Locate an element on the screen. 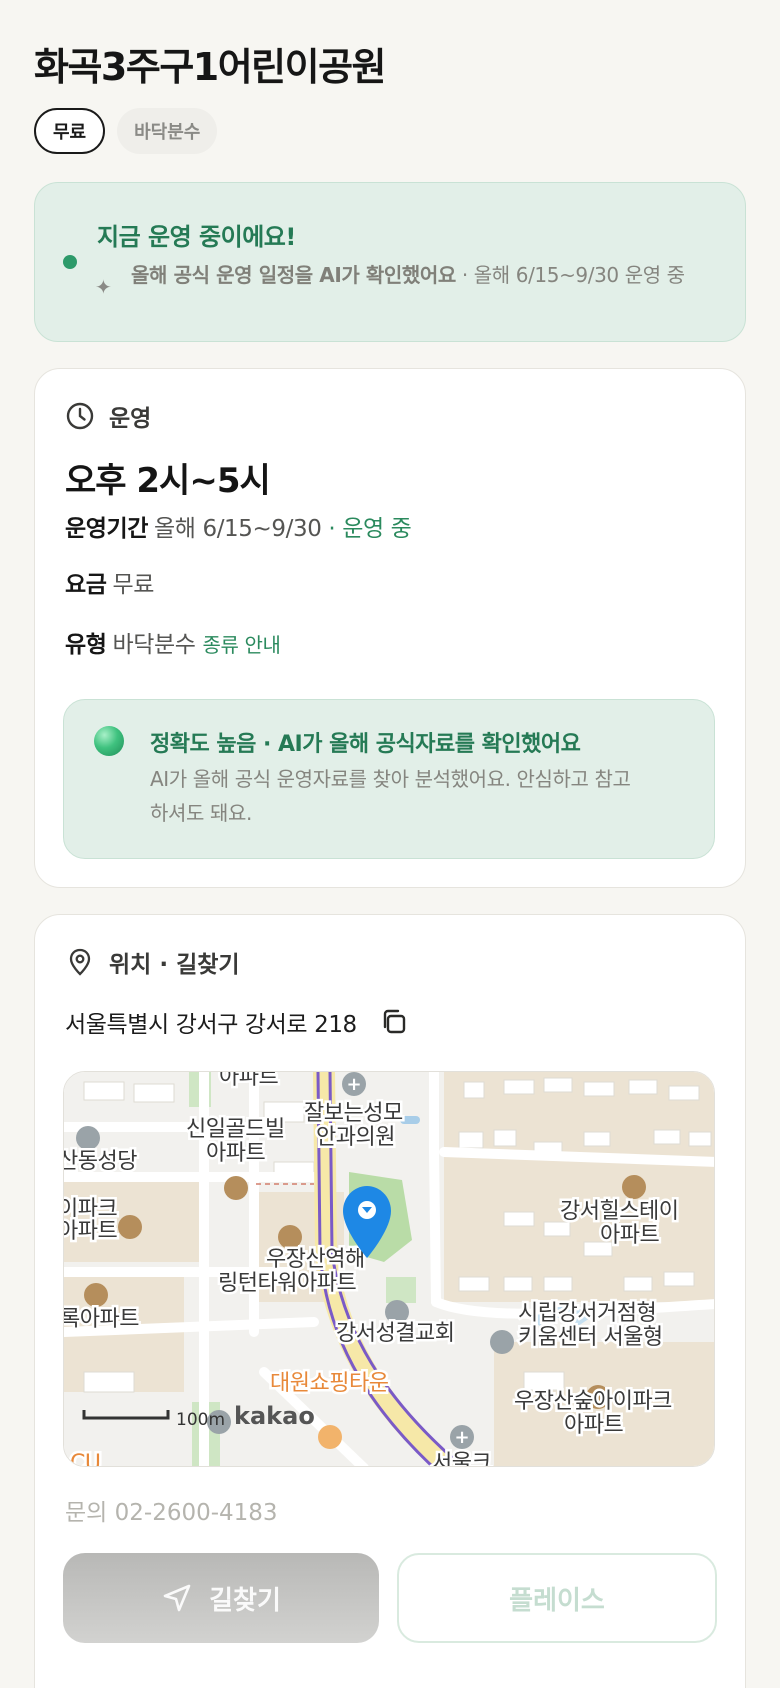 This screenshot has width=780, height=1688. type-value: 바닥분수 is located at coordinates (154, 645).